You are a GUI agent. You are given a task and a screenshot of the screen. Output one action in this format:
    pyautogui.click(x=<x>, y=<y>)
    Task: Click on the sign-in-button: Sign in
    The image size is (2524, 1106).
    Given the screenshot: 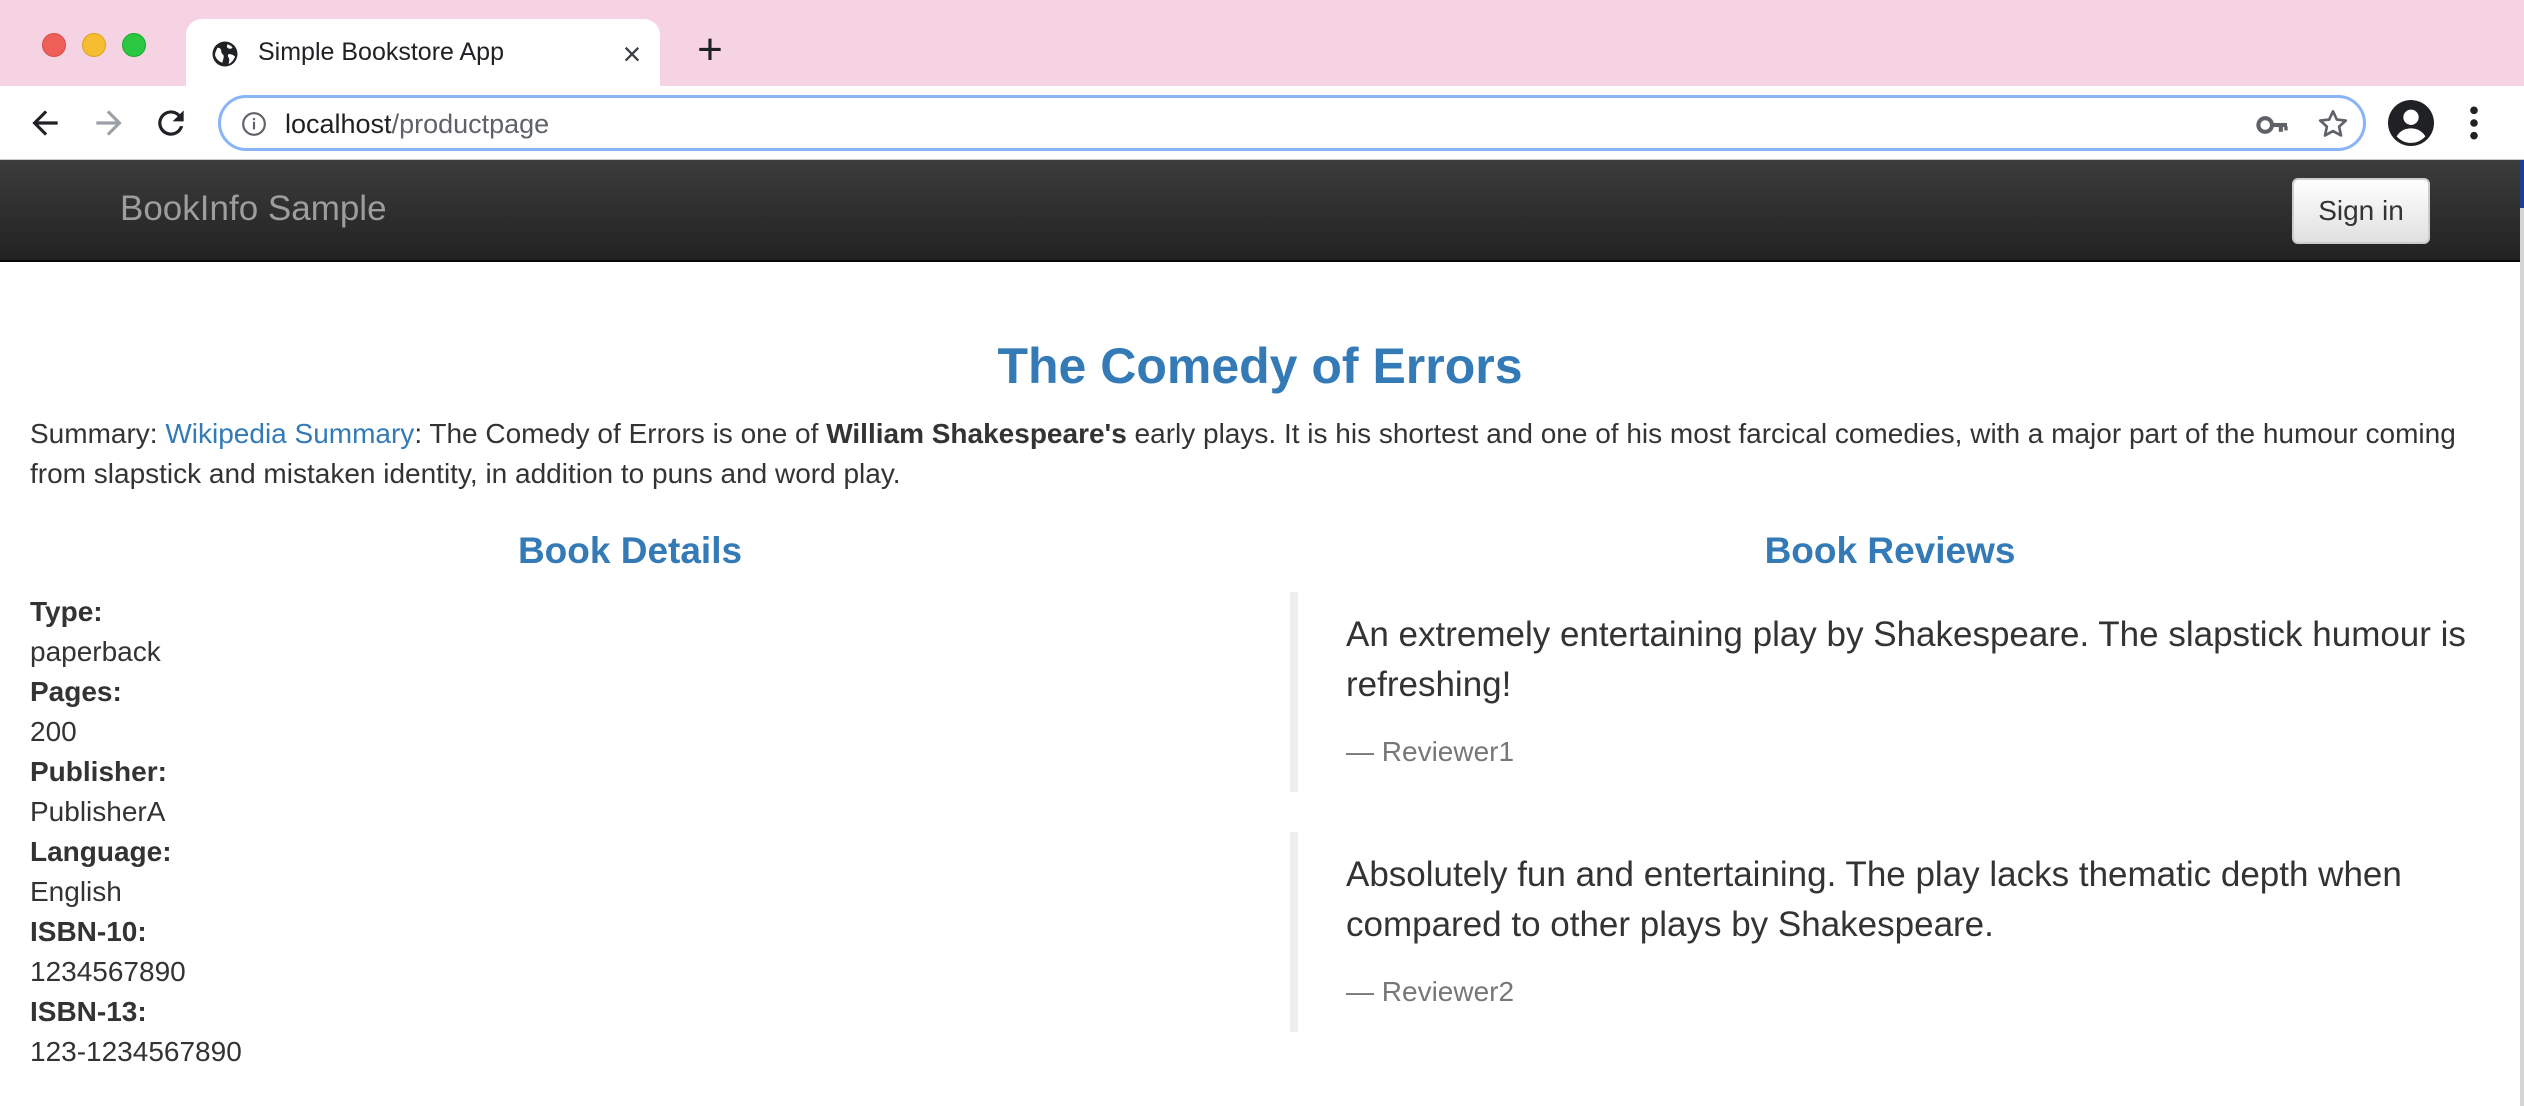 What is the action you would take?
    pyautogui.click(x=2361, y=211)
    